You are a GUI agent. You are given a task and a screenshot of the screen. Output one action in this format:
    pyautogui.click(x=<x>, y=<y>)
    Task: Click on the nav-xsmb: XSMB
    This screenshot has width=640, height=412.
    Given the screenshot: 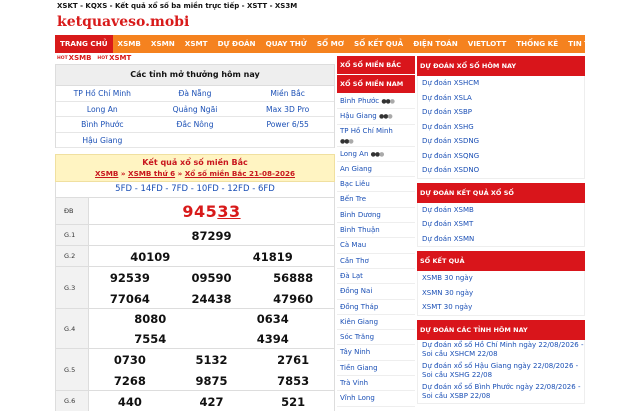 What is the action you would take?
    pyautogui.click(x=129, y=44)
    